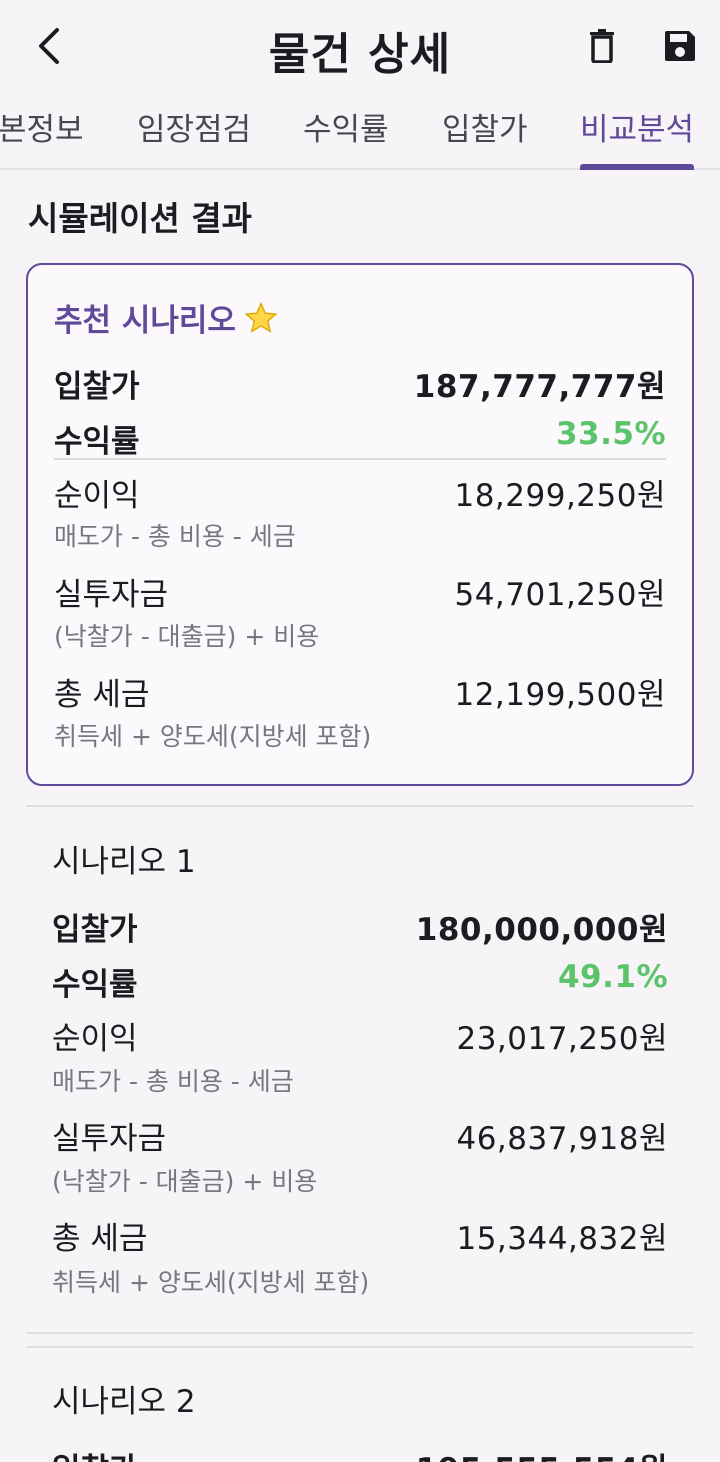 This screenshot has height=1462, width=720. I want to click on profit-value: 18,299,250원, so click(560, 496).